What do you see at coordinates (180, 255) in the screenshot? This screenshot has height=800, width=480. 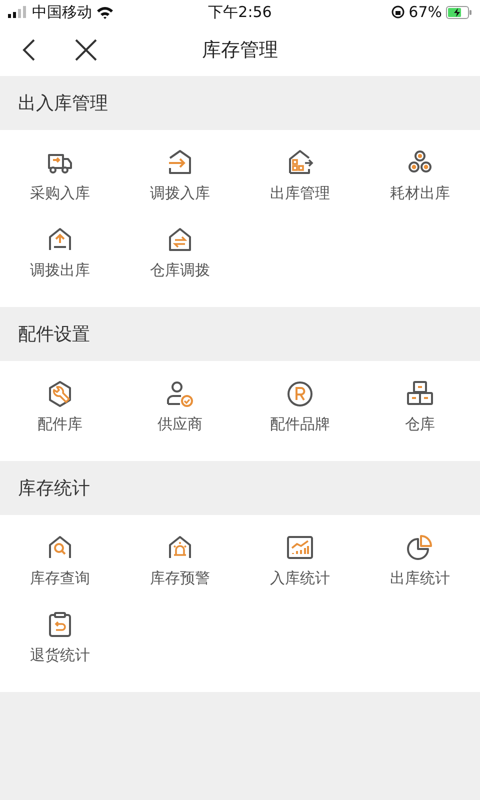 I see `menu-item: 仓库调拨` at bounding box center [180, 255].